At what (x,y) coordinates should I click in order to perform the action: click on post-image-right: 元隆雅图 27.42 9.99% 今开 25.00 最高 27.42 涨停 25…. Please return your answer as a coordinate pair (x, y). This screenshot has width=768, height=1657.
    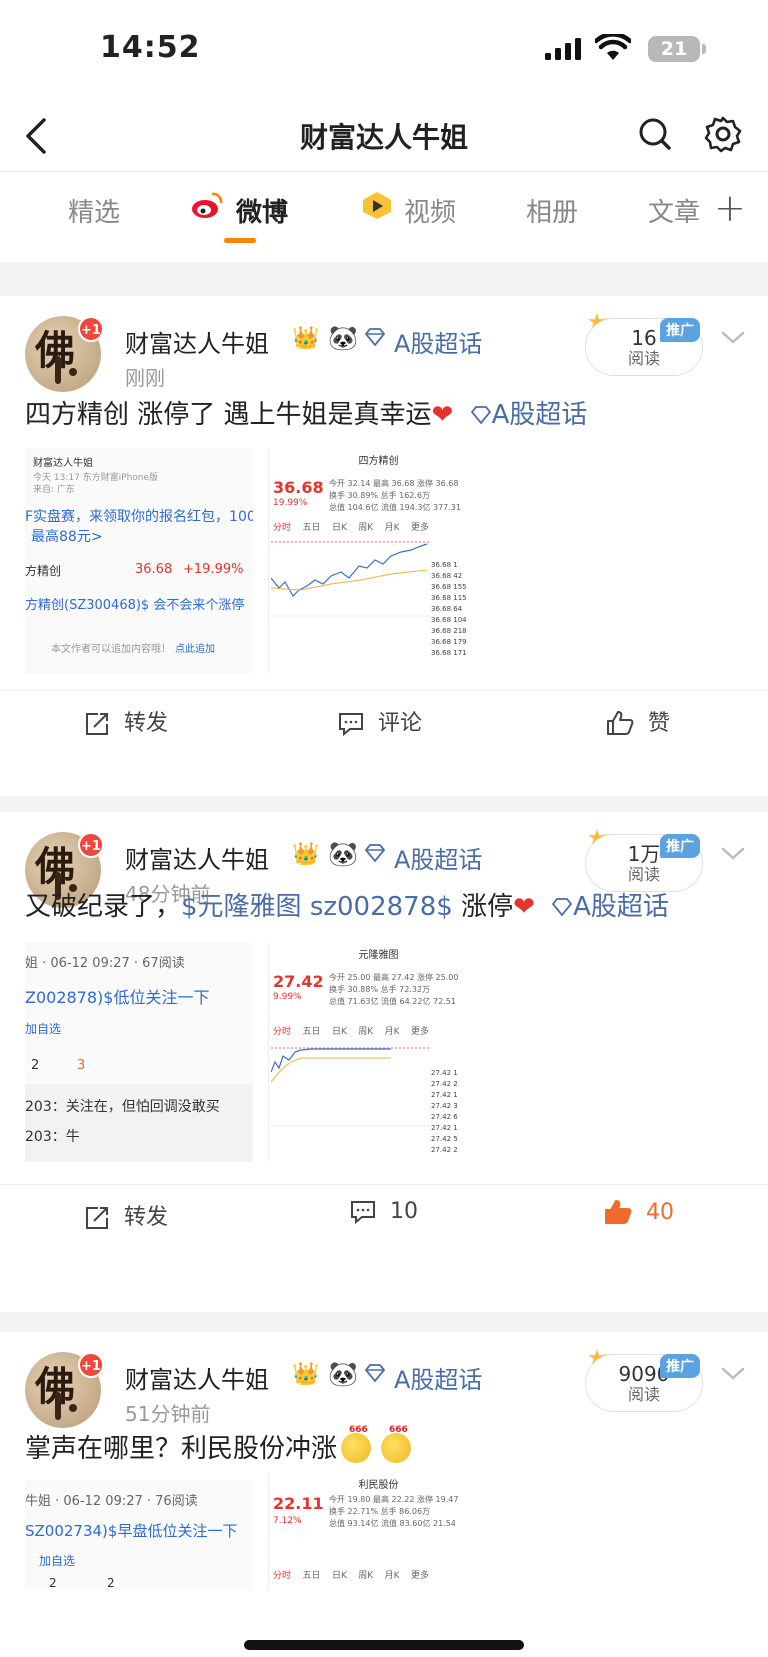
    Looking at the image, I should click on (378, 1052).